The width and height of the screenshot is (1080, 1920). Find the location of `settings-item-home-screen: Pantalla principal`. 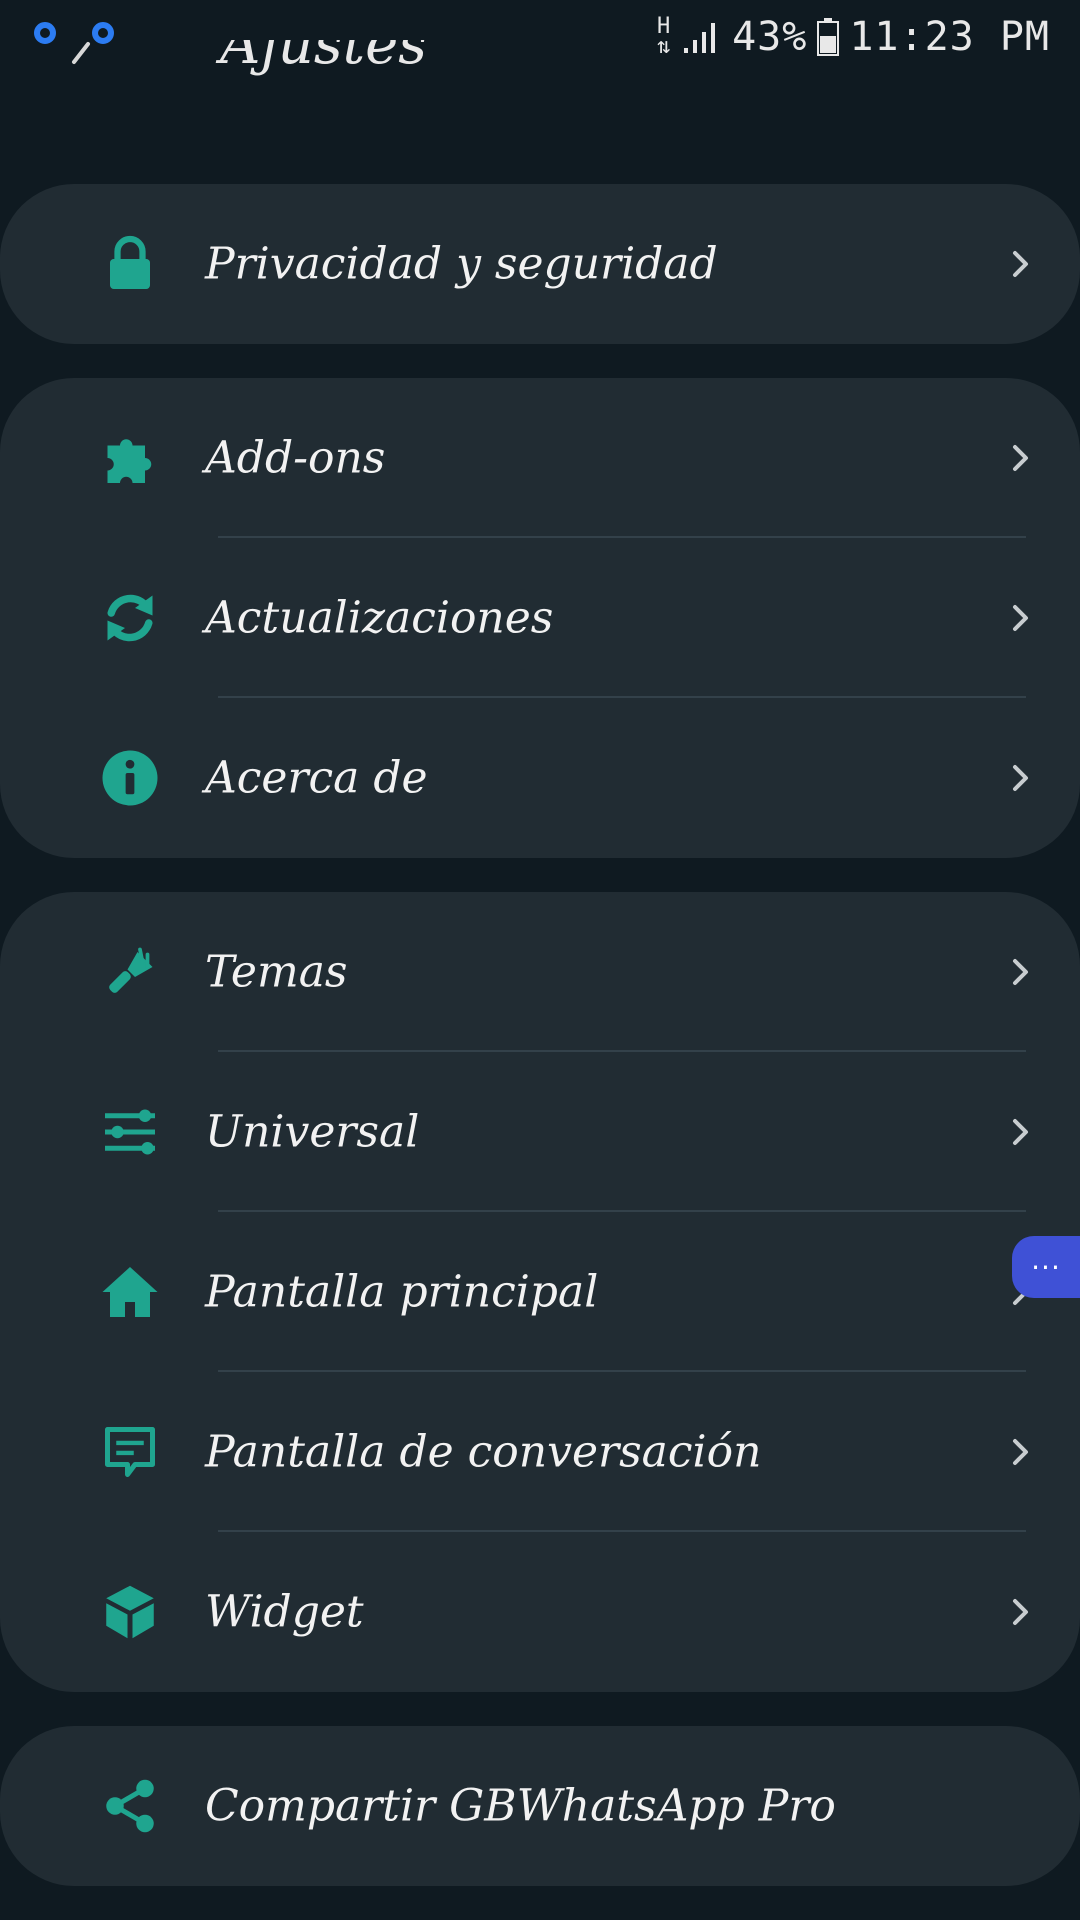

settings-item-home-screen: Pantalla principal is located at coordinates (540, 1292).